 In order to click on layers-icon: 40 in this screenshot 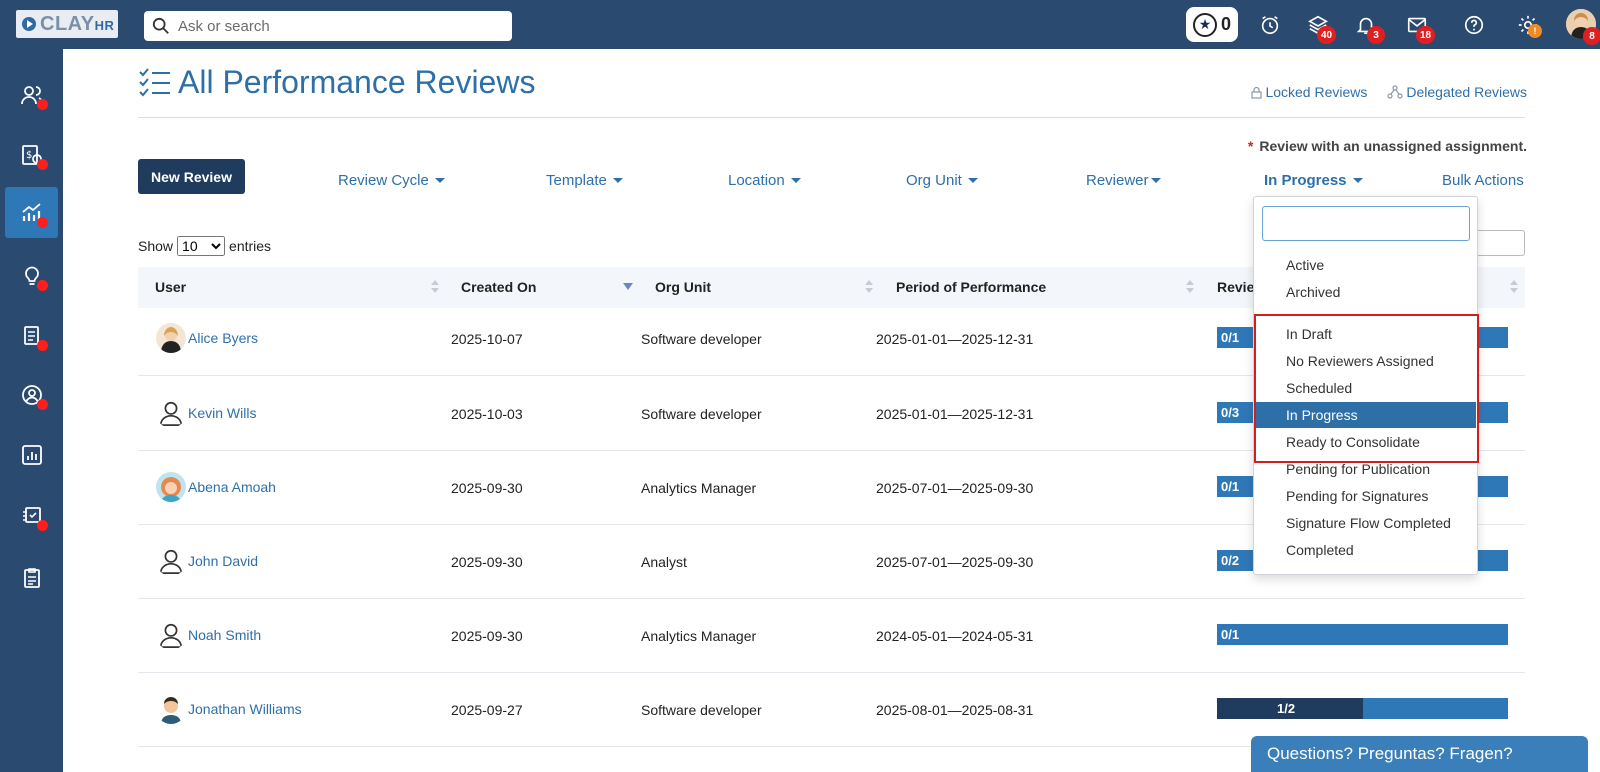, I will do `click(1321, 28)`.